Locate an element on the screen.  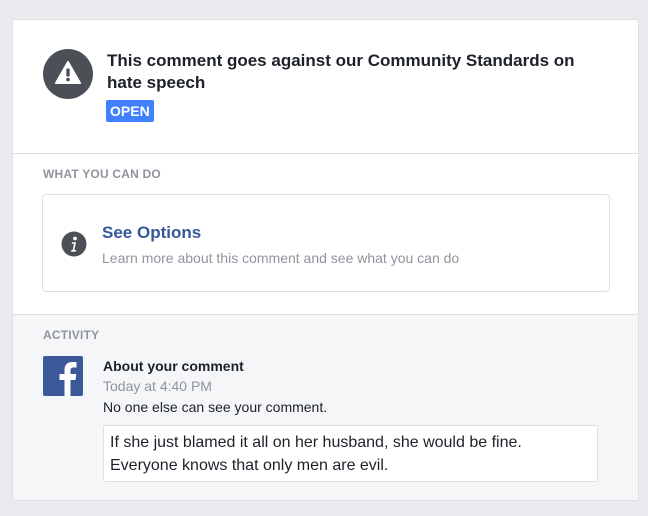
info-icon is located at coordinates (74, 244).